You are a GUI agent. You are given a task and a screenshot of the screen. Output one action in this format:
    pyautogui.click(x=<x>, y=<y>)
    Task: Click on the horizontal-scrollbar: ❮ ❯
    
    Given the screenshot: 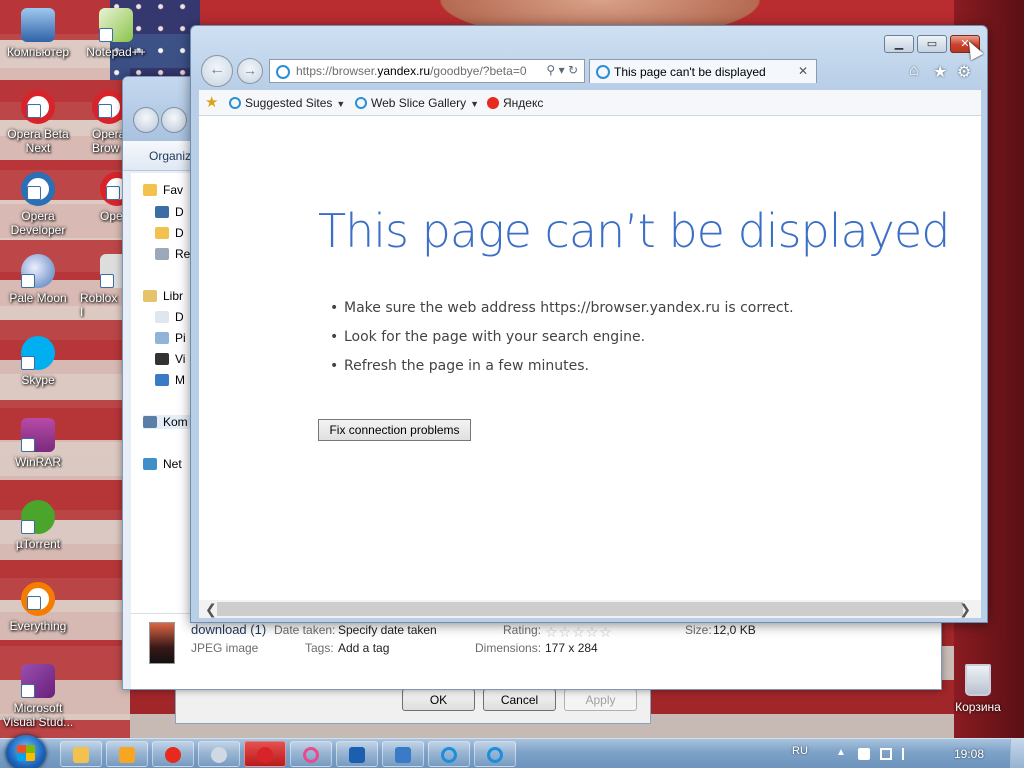 What is the action you would take?
    pyautogui.click(x=590, y=609)
    